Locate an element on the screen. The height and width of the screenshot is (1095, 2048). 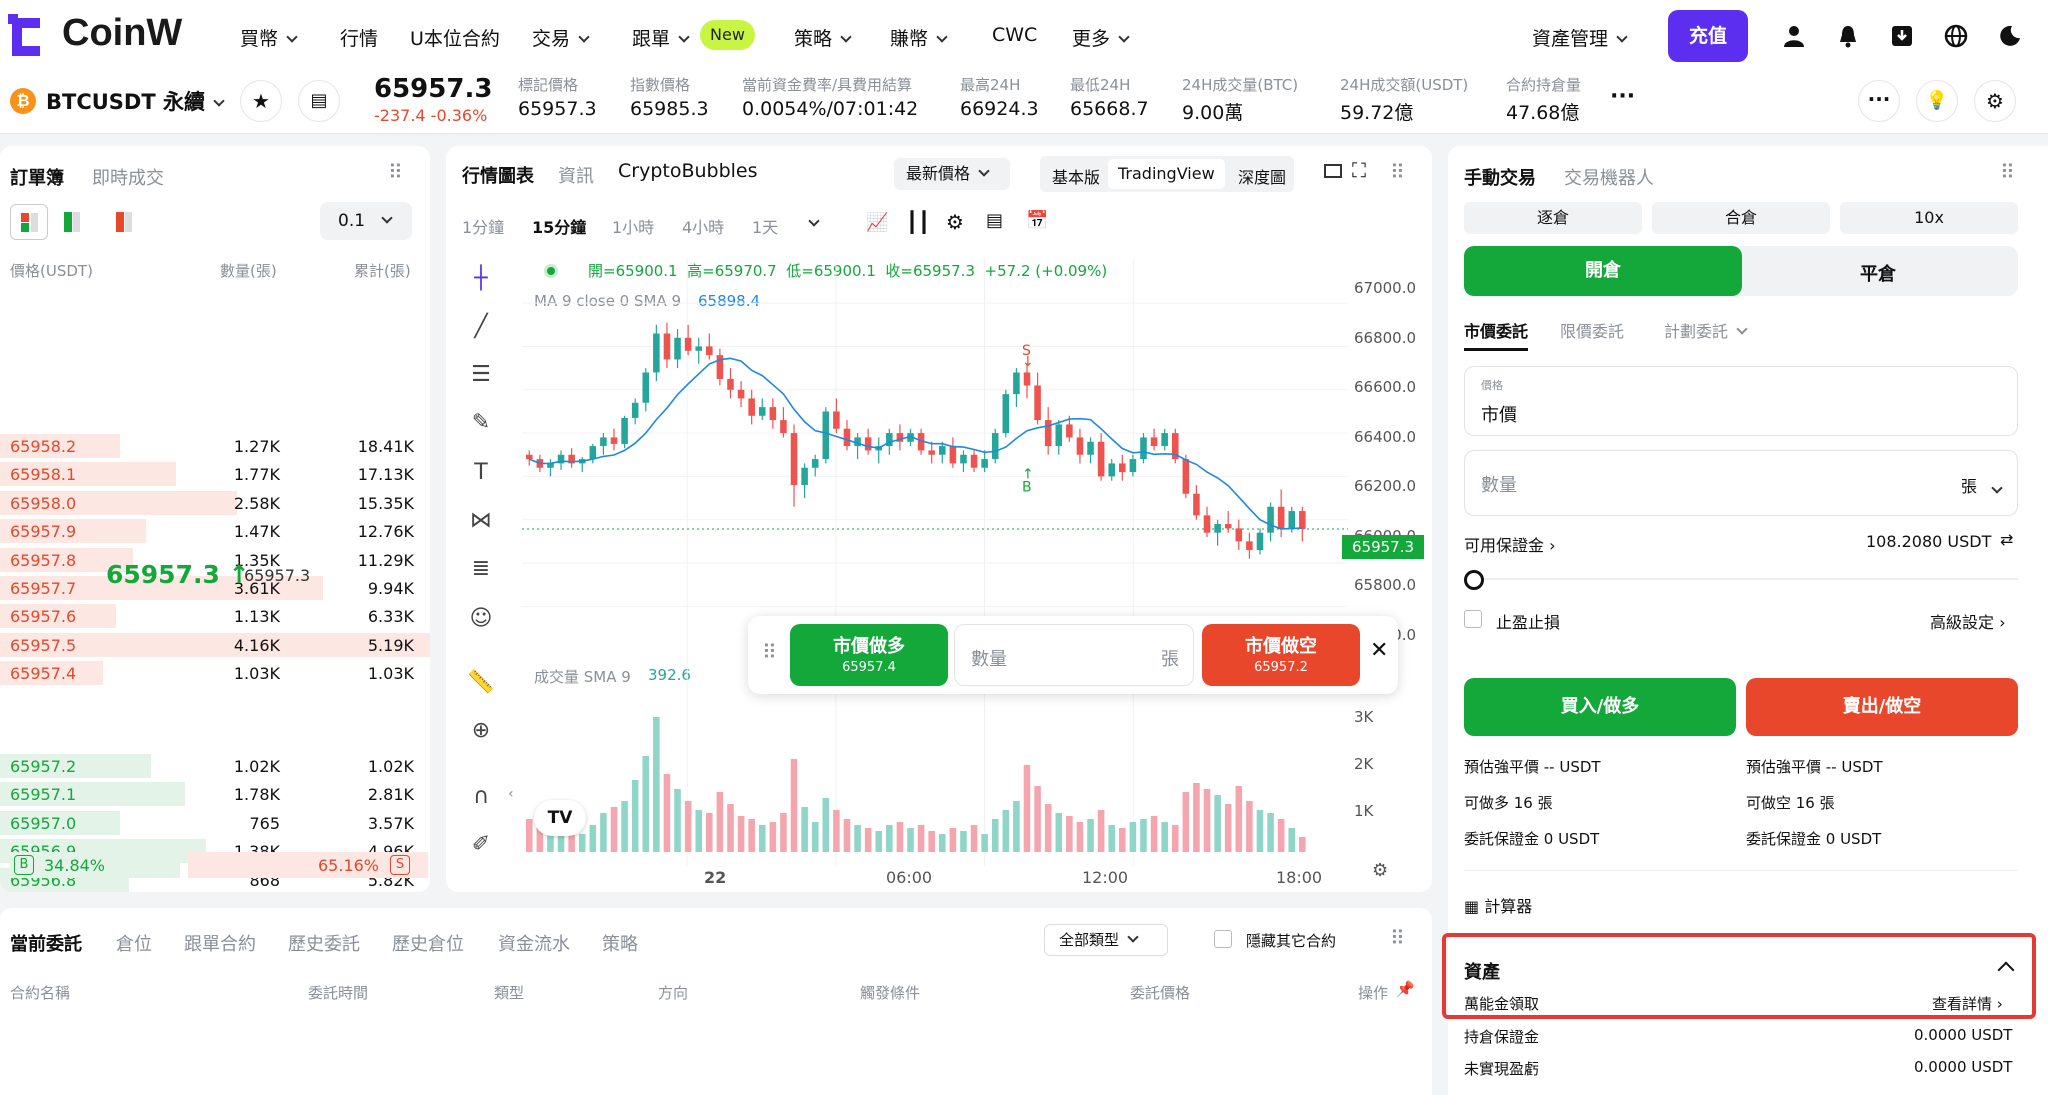
nav-cwc: CWC is located at coordinates (1014, 35).